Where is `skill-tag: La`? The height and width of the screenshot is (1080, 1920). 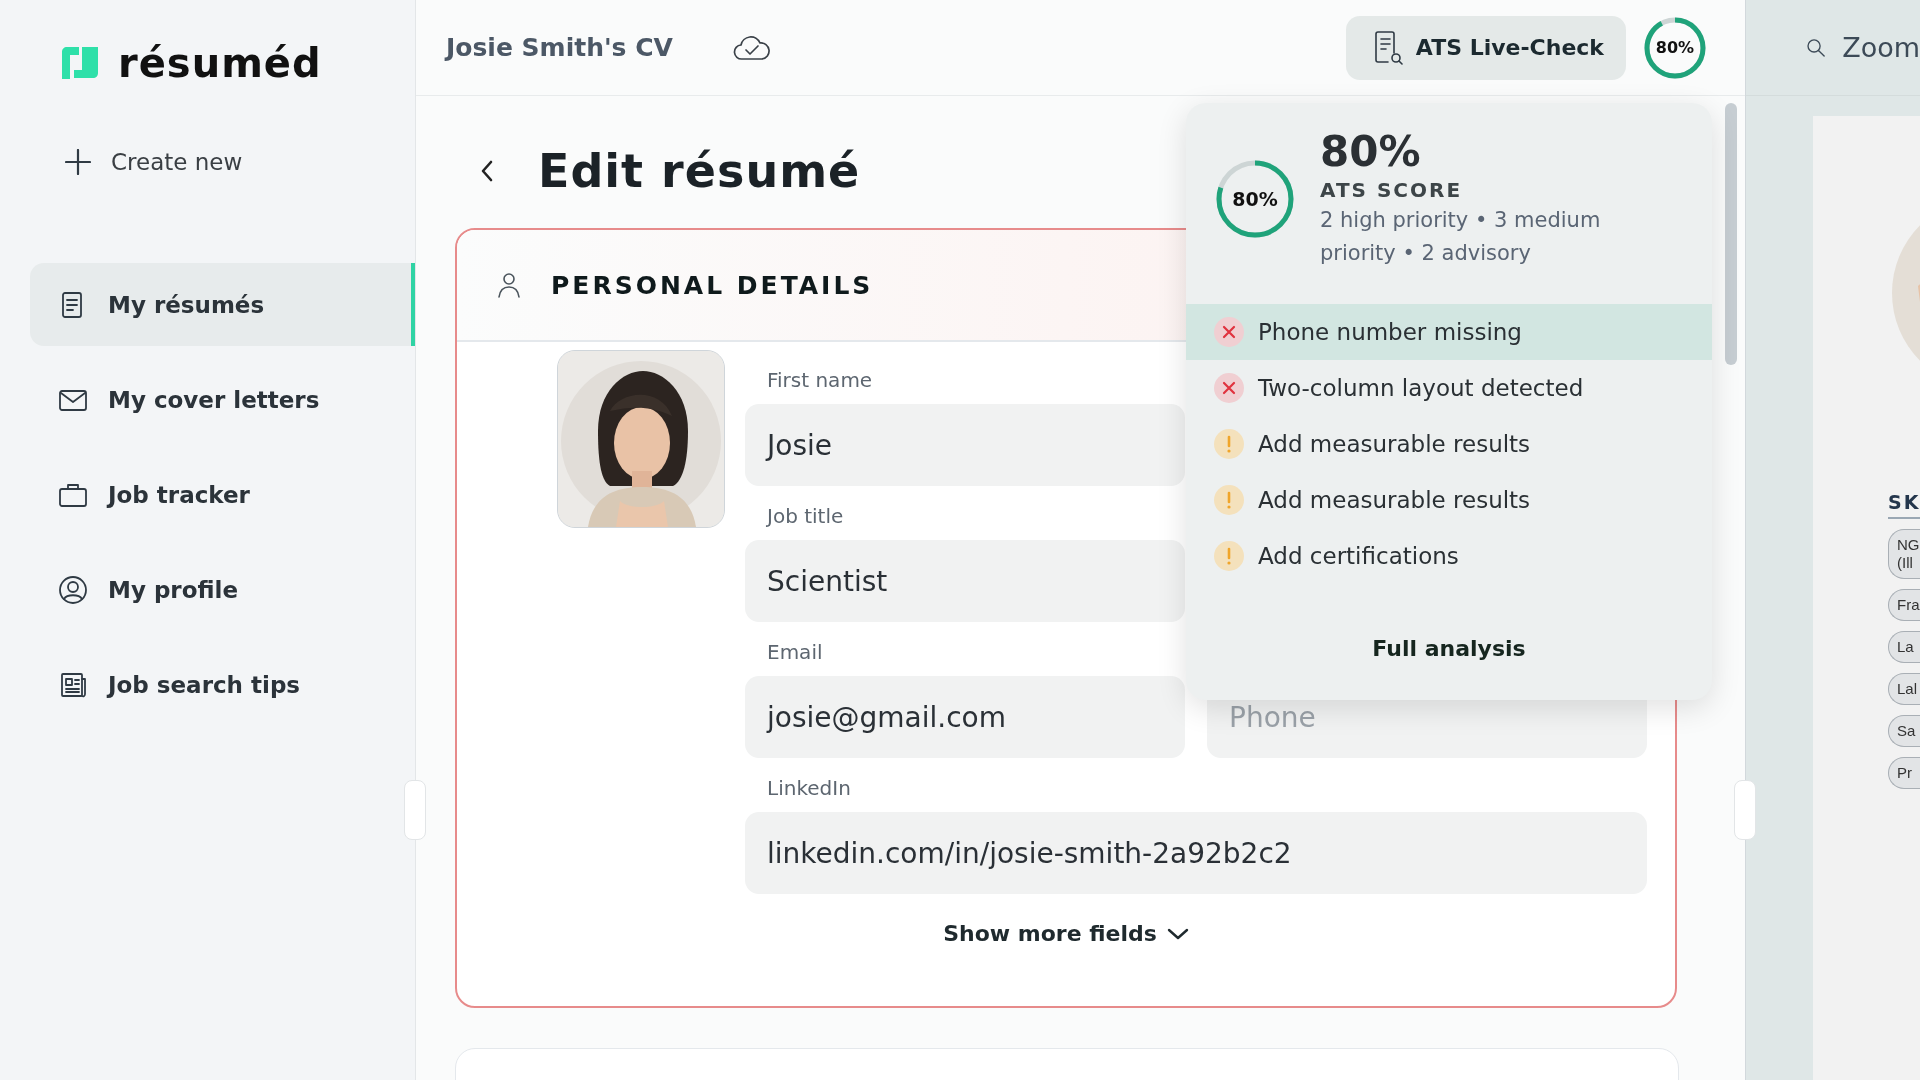
skill-tag: La is located at coordinates (1904, 647).